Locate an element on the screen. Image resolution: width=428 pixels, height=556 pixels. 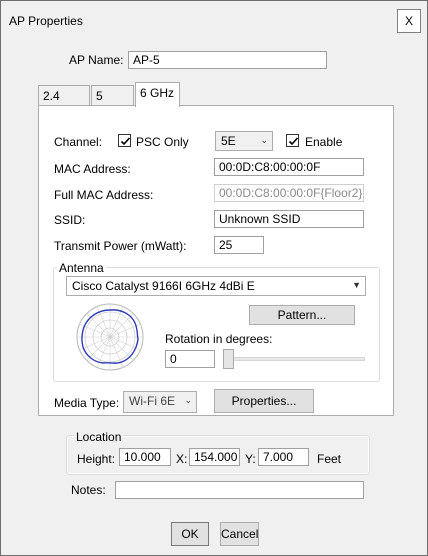
mac-address-input: 00:0D:C8:00:00:0F is located at coordinates (289, 167).